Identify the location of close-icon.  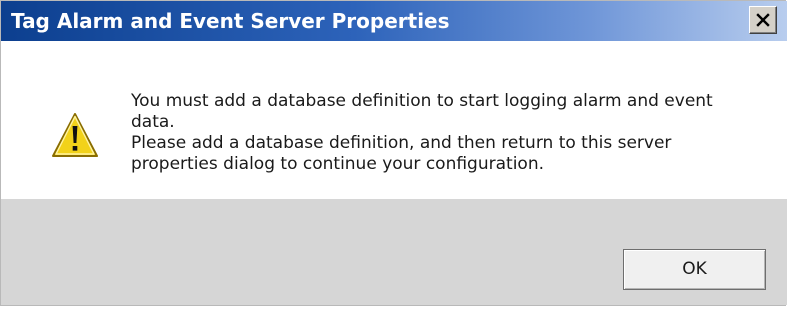
(763, 20).